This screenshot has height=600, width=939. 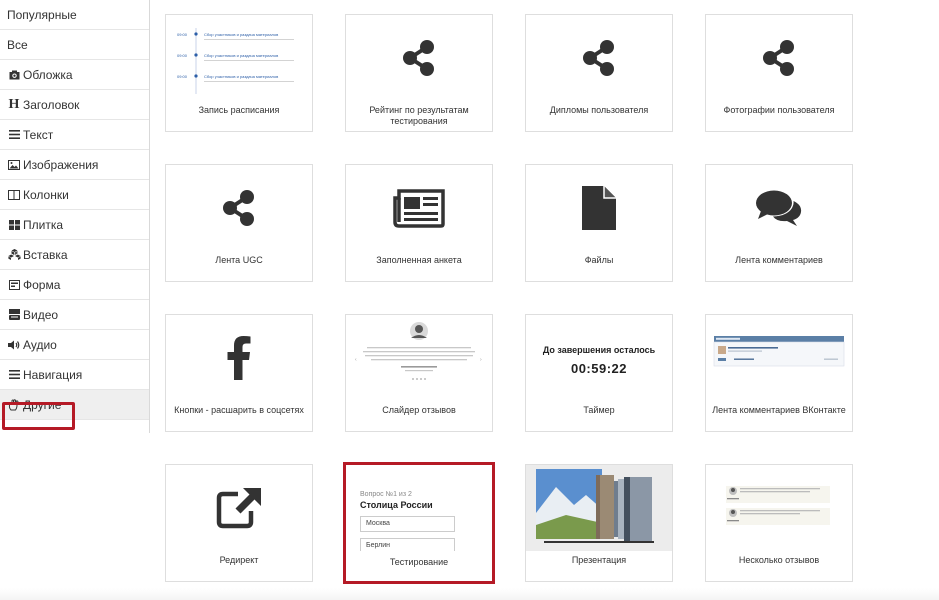 I want to click on card-label: Рейтинг по результатам тестирования, so click(x=419, y=115).